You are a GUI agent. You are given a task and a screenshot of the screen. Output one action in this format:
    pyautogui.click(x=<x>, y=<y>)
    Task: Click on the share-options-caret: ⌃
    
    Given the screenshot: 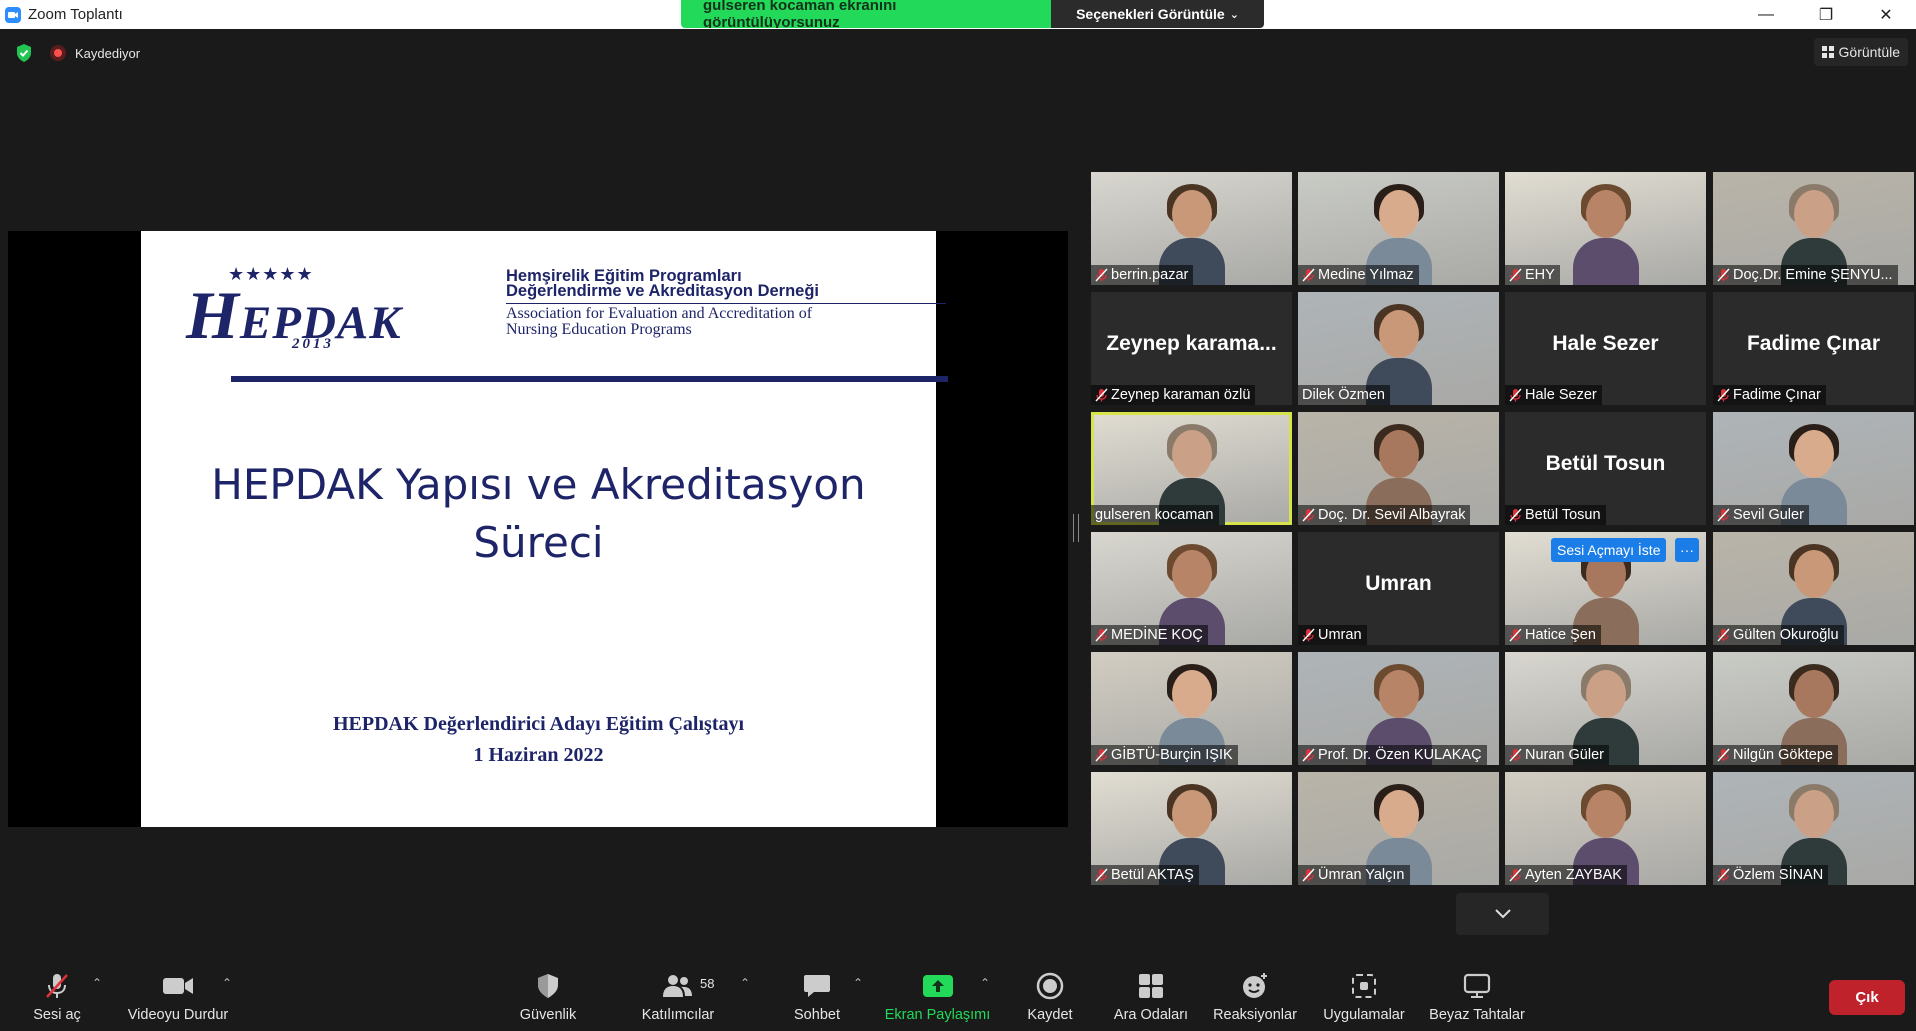 What is the action you would take?
    pyautogui.click(x=985, y=983)
    